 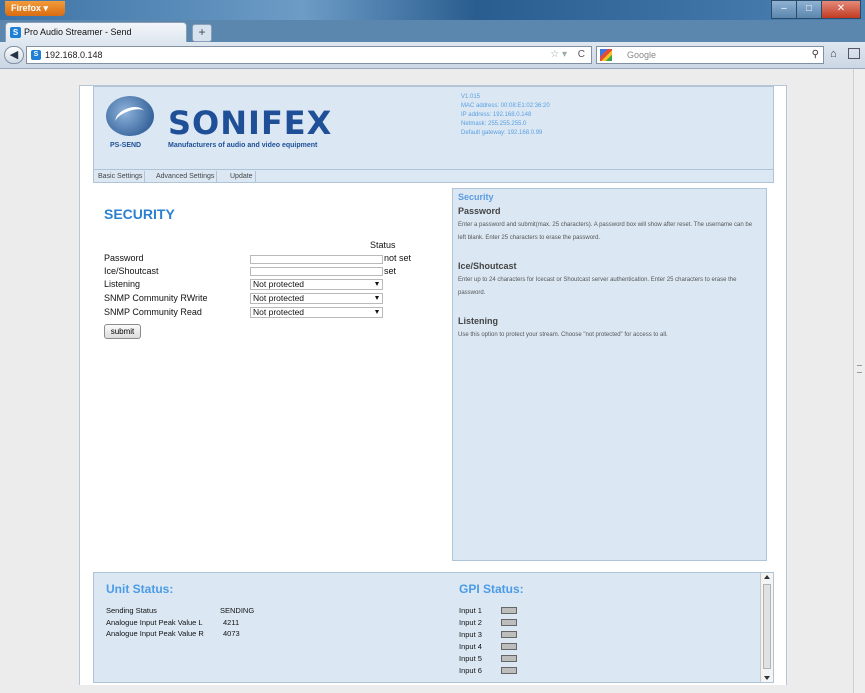 What do you see at coordinates (476, 197) in the screenshot?
I see `help-title: Security` at bounding box center [476, 197].